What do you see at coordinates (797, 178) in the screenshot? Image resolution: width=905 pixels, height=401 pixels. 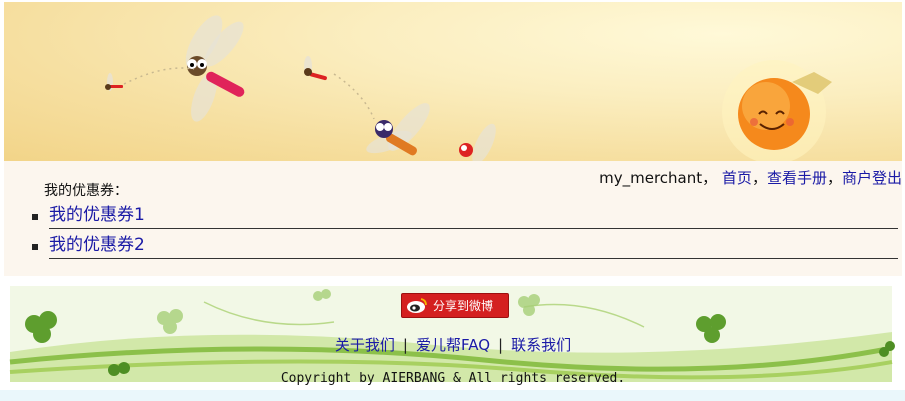 I see `manual-link: 查看手册` at bounding box center [797, 178].